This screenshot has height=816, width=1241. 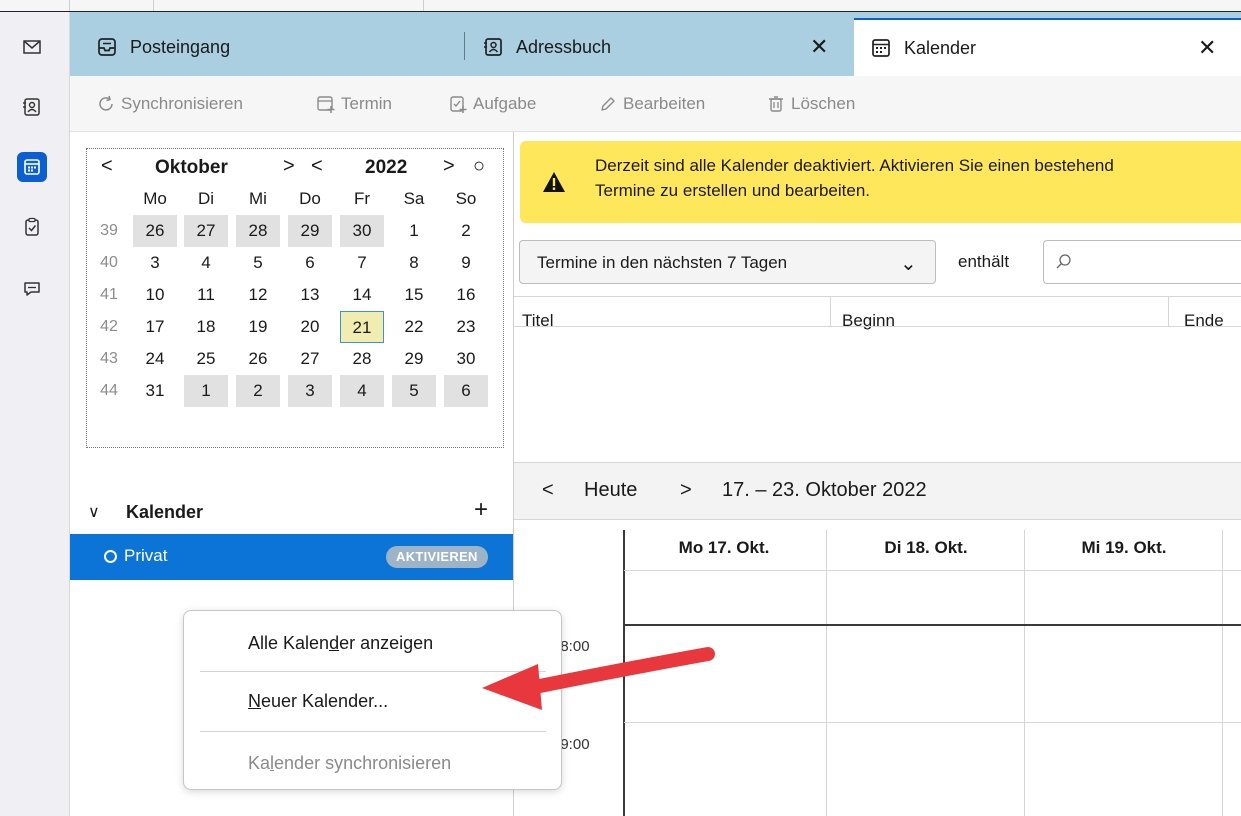 What do you see at coordinates (155, 391) in the screenshot?
I see `day-cell: 31` at bounding box center [155, 391].